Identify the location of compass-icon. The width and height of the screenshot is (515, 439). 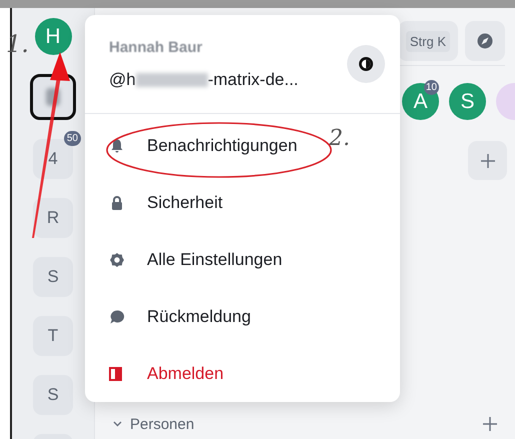
(485, 41).